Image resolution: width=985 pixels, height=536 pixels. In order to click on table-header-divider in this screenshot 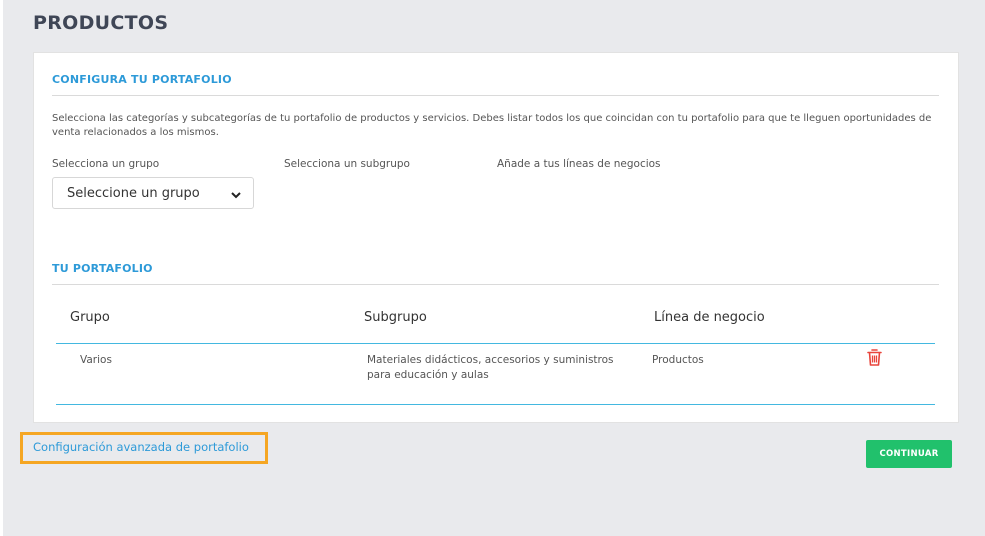, I will do `click(495, 343)`.